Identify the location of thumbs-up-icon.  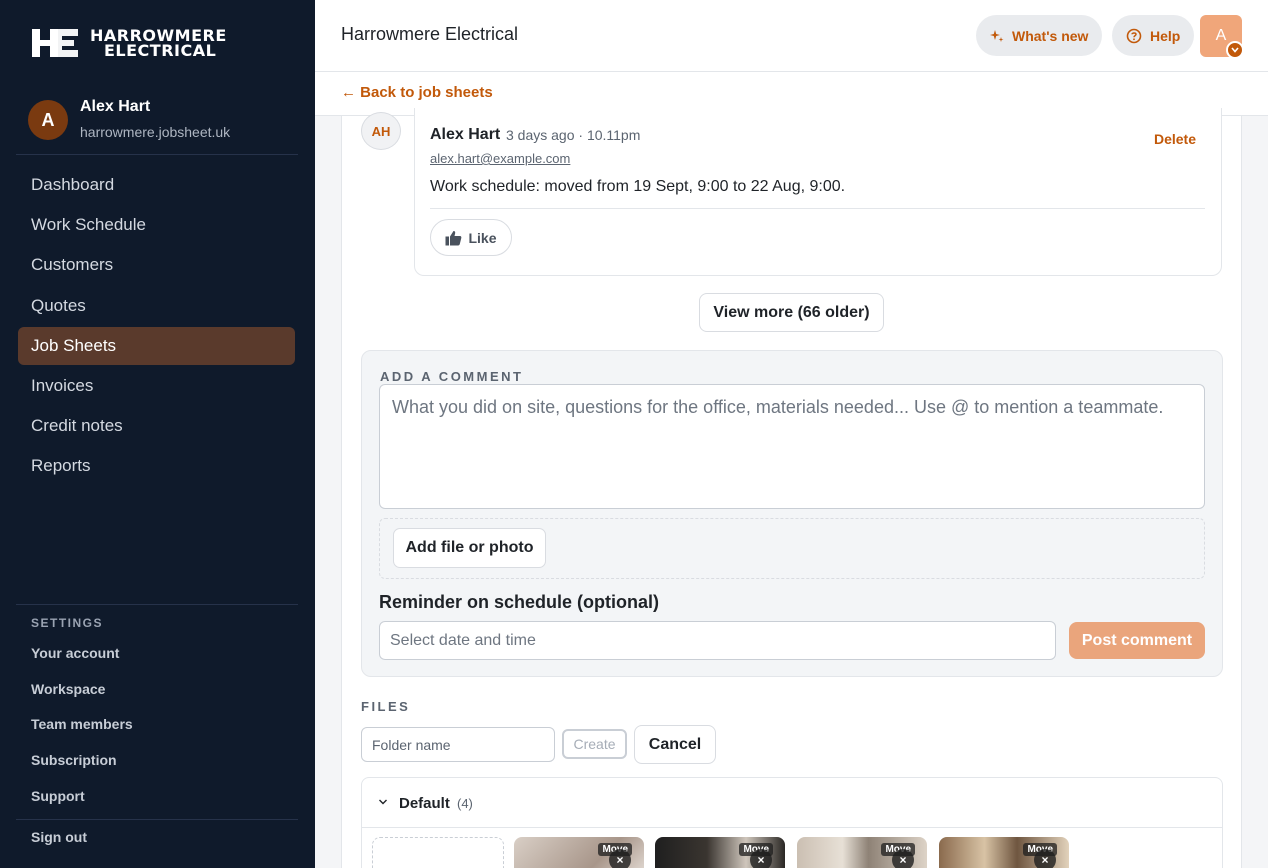
(453, 237).